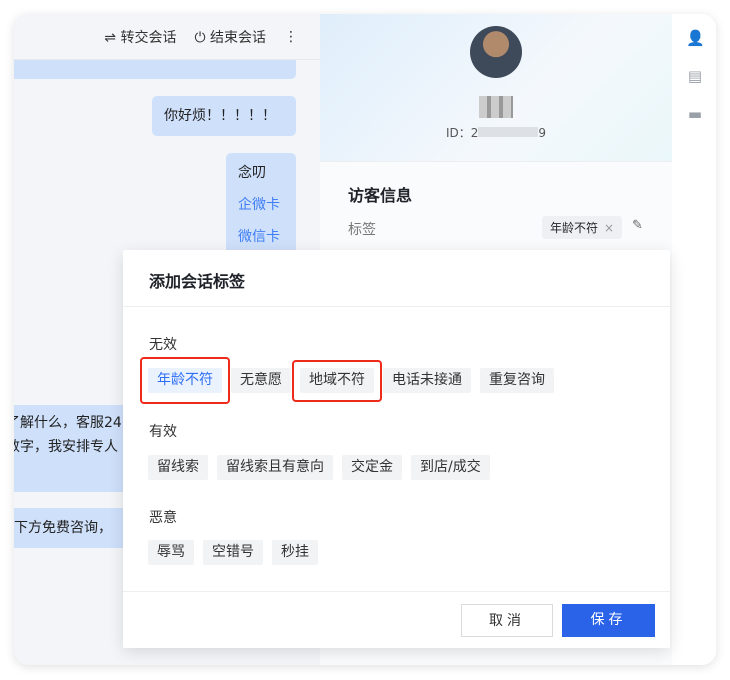 This screenshot has height=680, width=730. Describe the element at coordinates (496, 52) in the screenshot. I see `avatar` at that location.